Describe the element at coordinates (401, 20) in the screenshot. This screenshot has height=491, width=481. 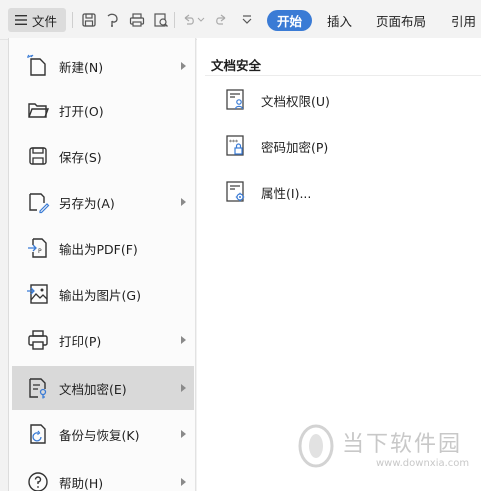
I see `tab-page-layout: 页面布局` at that location.